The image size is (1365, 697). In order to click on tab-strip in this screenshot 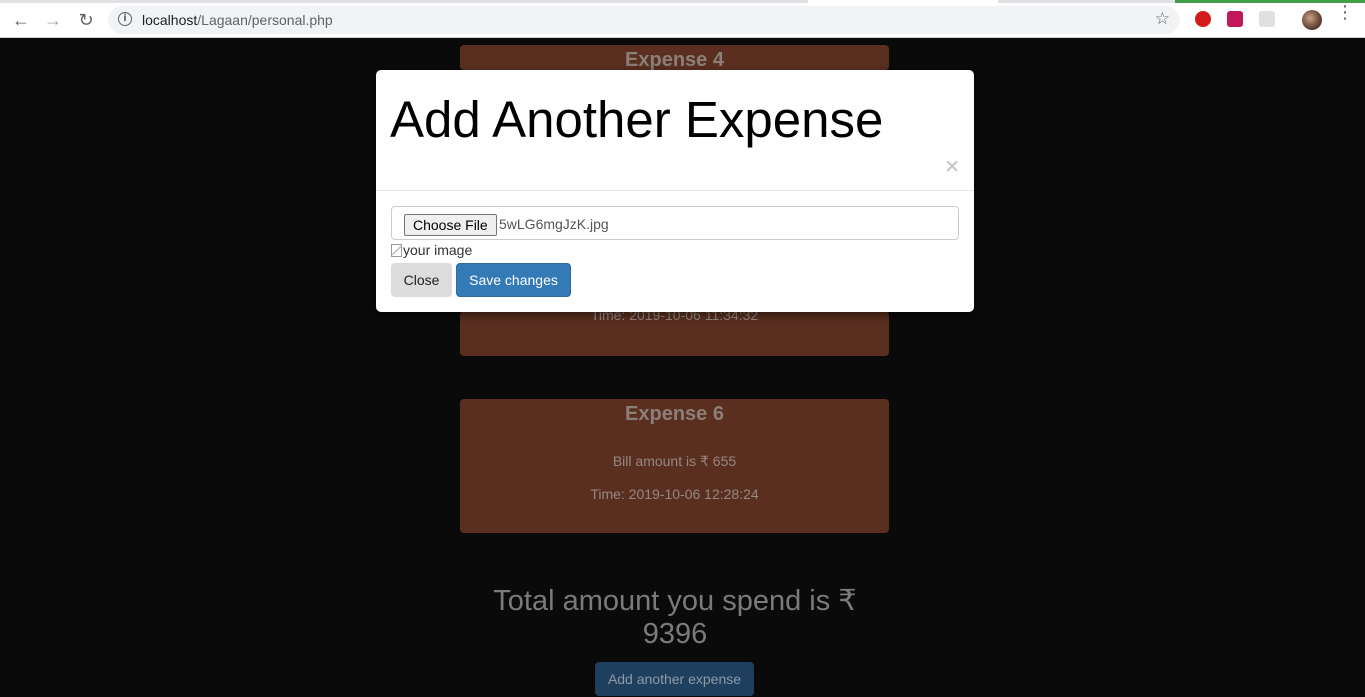, I will do `click(682, 1)`.